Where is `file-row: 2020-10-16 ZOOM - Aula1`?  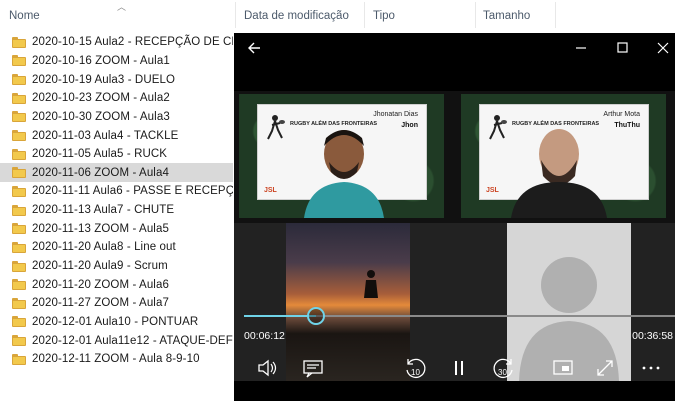 file-row: 2020-10-16 ZOOM - Aula1 is located at coordinates (116, 61).